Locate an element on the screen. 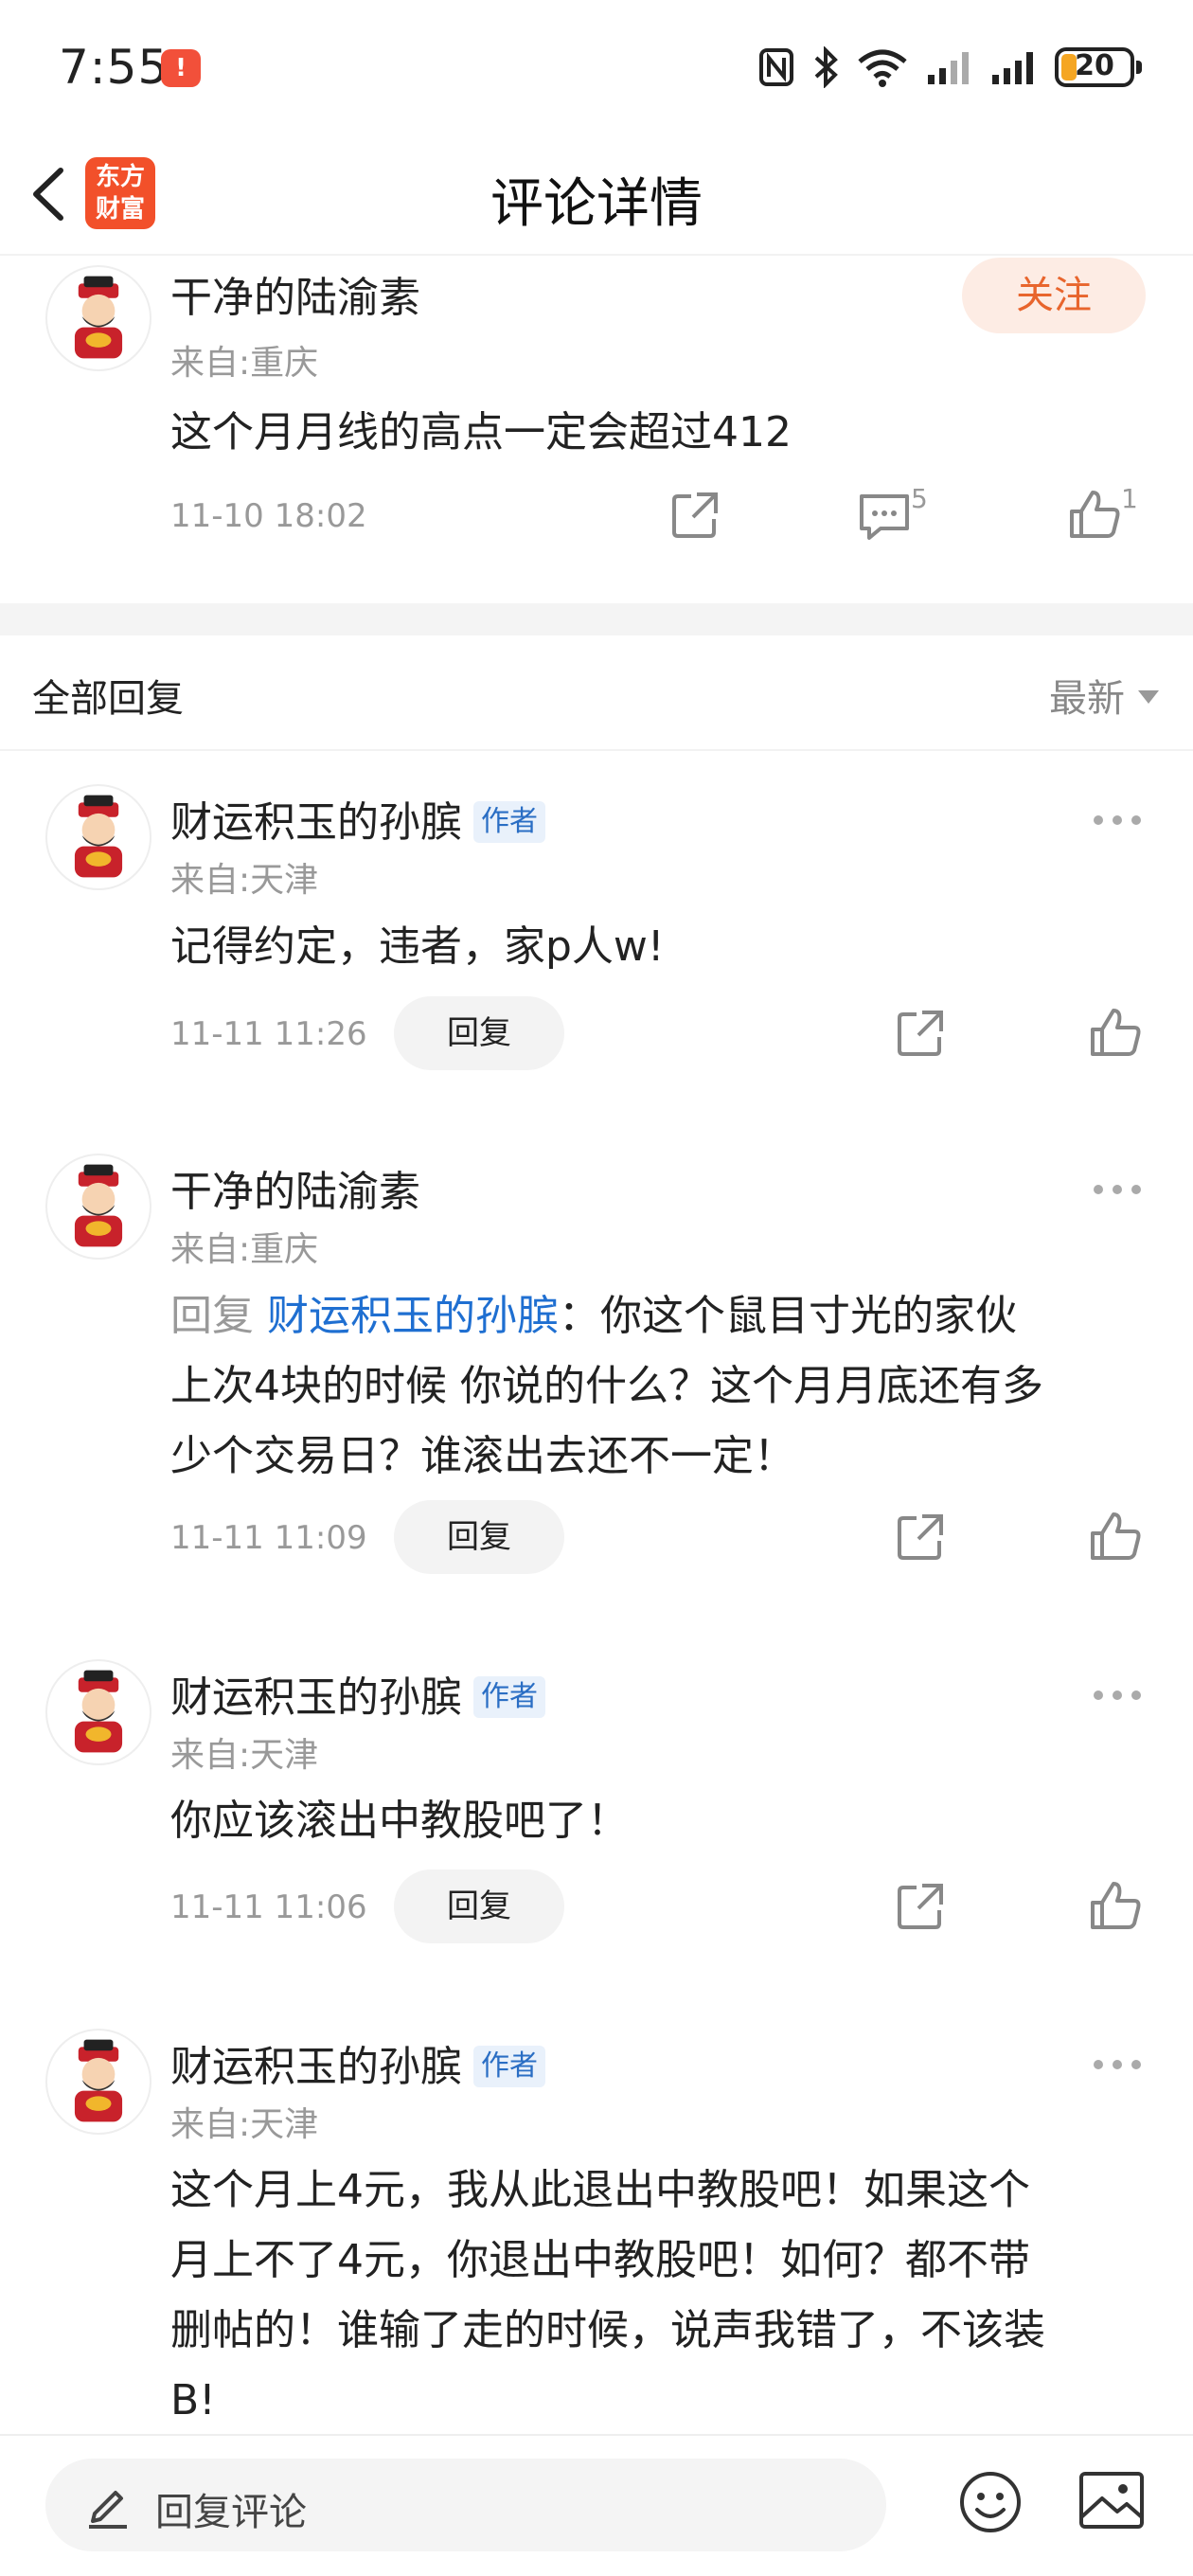 Image resolution: width=1193 pixels, height=2576 pixels. section-divider is located at coordinates (596, 619).